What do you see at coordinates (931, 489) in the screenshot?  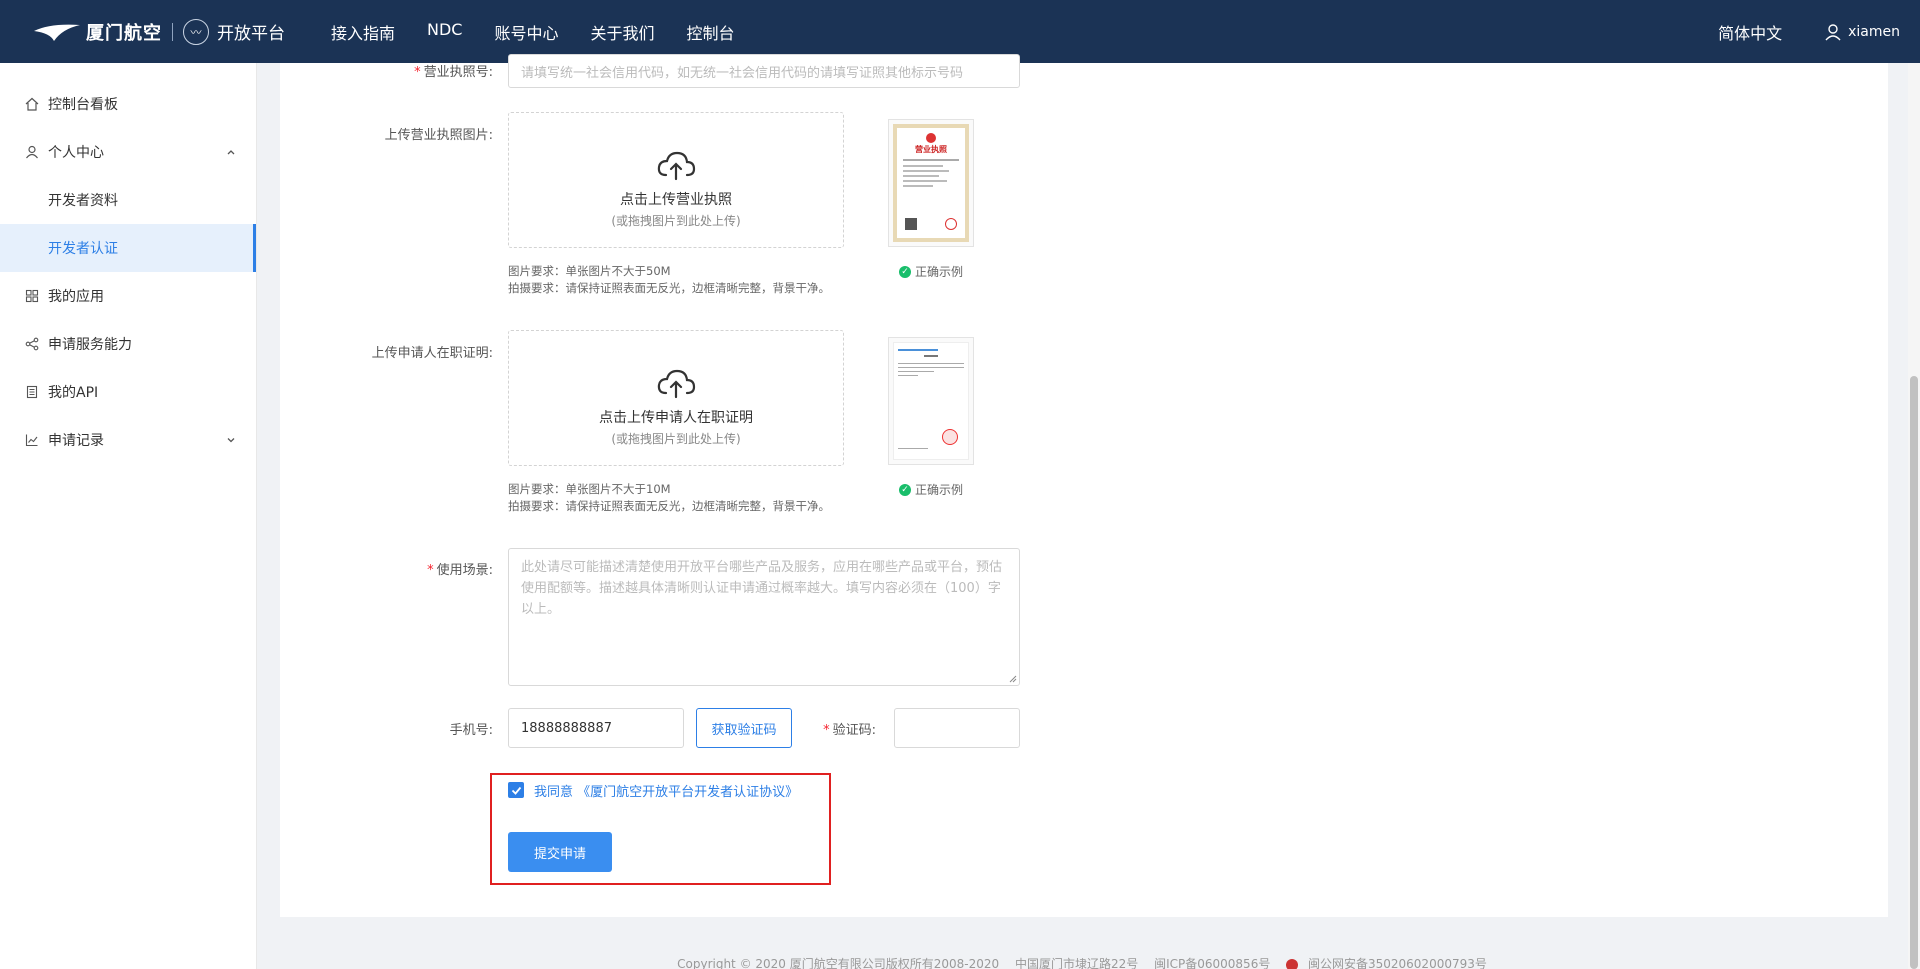 I see `employ-sample-caption: ✓ 正确示例` at bounding box center [931, 489].